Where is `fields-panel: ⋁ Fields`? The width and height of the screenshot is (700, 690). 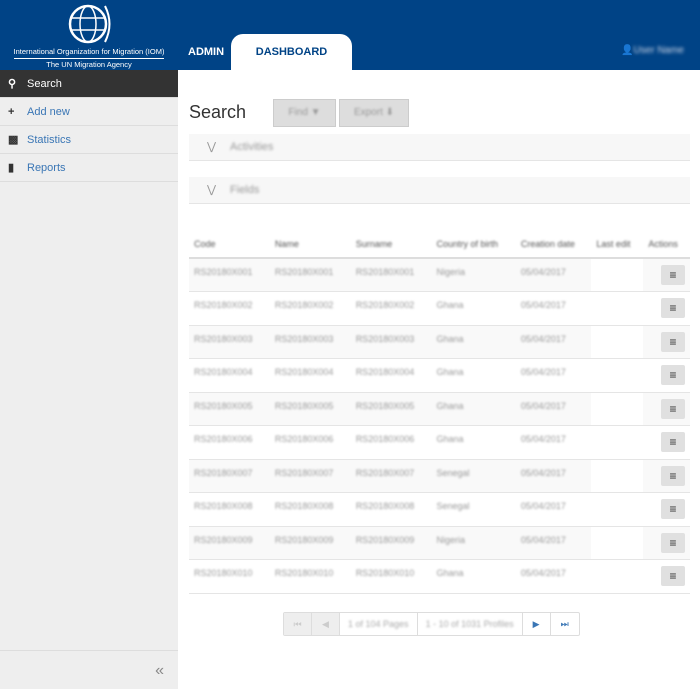 fields-panel: ⋁ Fields is located at coordinates (439, 190).